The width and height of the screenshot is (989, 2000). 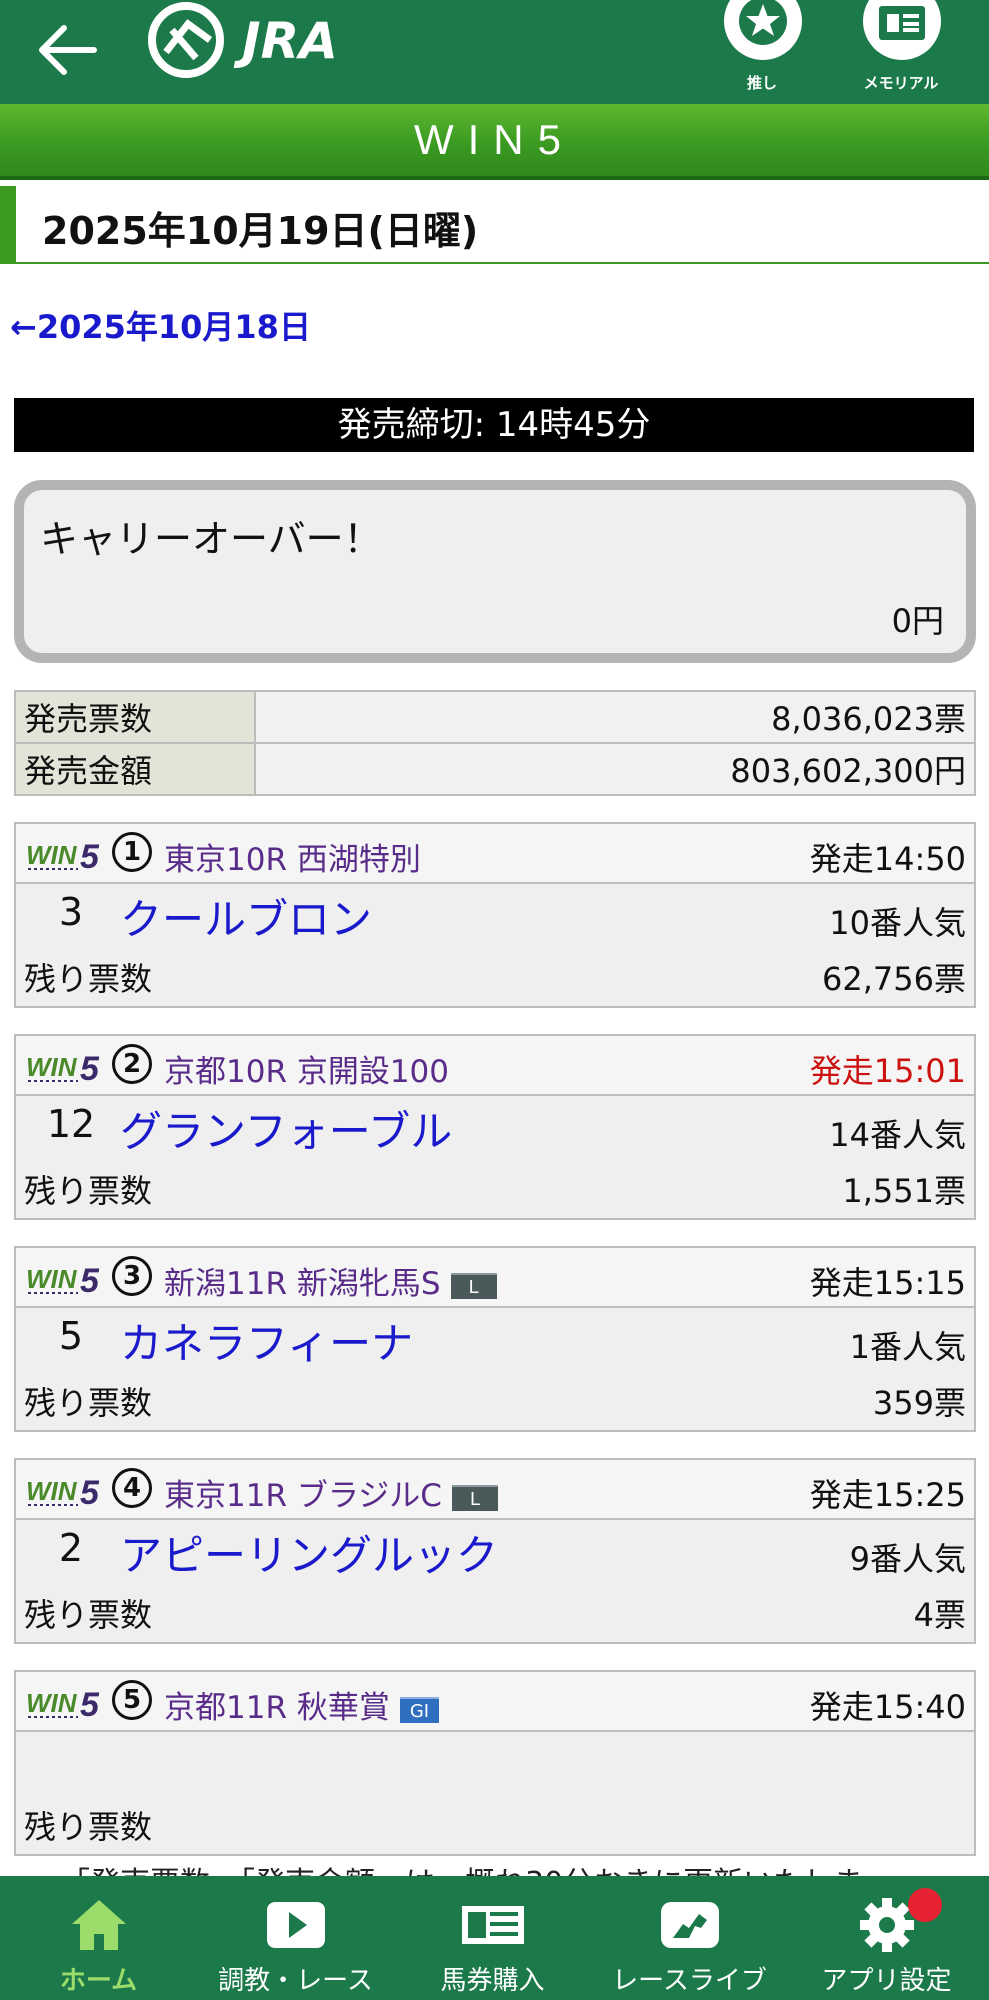 What do you see at coordinates (98, 1981) in the screenshot?
I see `nav-label: ホーム` at bounding box center [98, 1981].